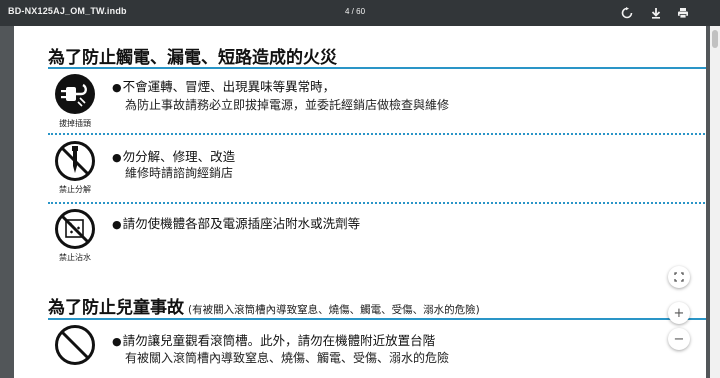 The height and width of the screenshot is (378, 720). I want to click on warning-detail: 為防止事故請務必立即拔掉電源，並委託經銷店做檢查與維修, so click(287, 105).